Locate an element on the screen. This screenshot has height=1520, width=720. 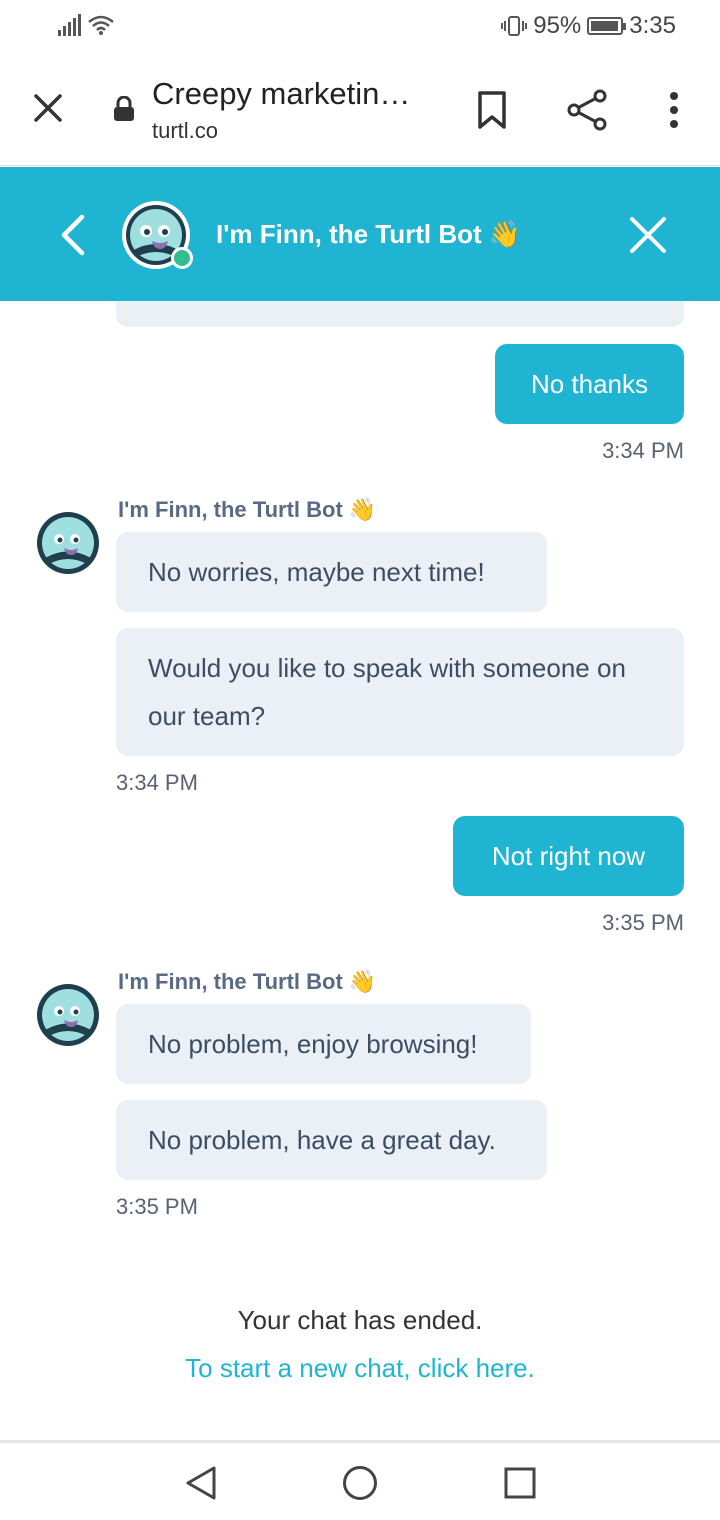
bot-message-bubble: No problem, enjoy browsing! is located at coordinates (323, 1044).